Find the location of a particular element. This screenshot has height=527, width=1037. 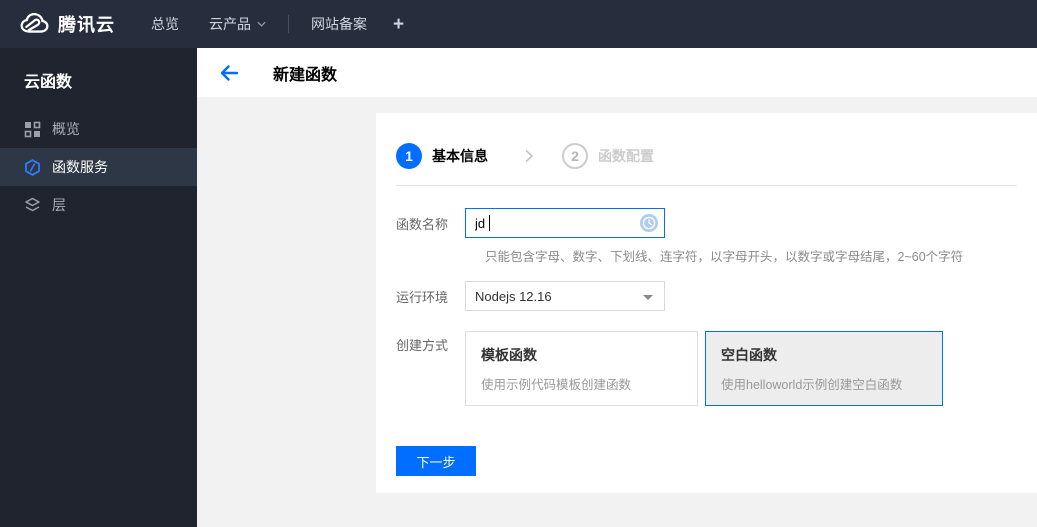

step-indicator: 1 基本信息 2 函数配置 is located at coordinates (525, 156).